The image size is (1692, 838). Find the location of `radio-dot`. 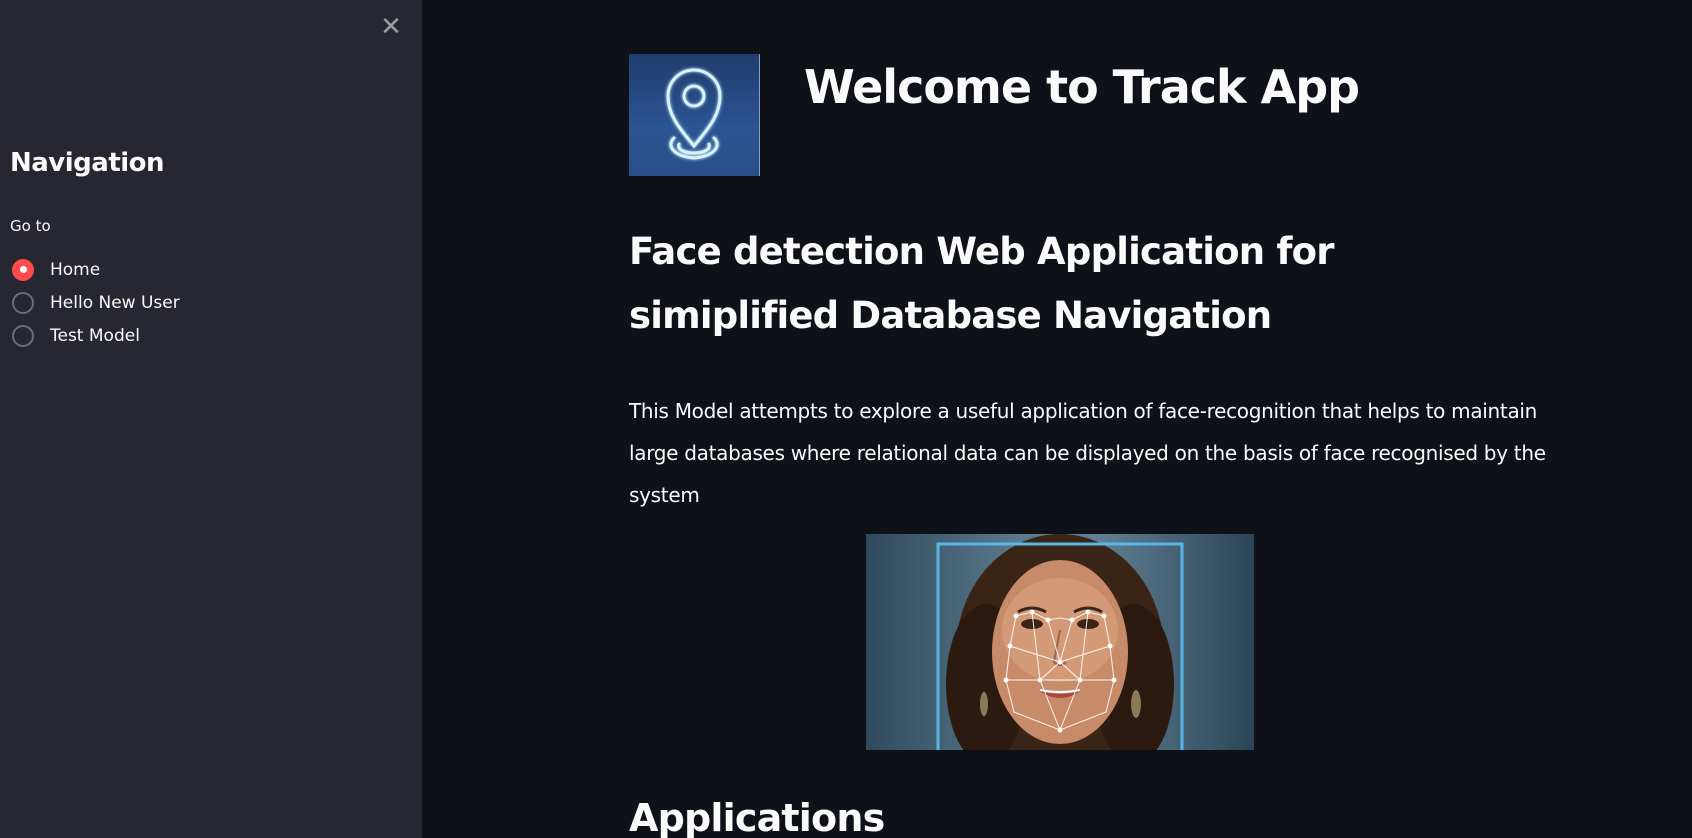

radio-dot is located at coordinates (23, 269).